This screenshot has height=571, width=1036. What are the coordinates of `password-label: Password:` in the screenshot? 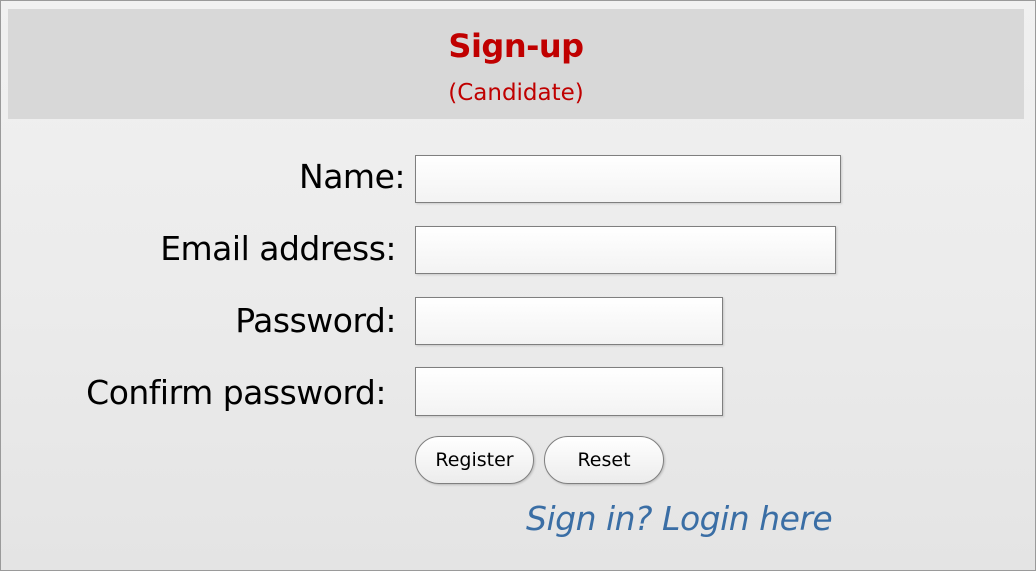 It's located at (315, 320).